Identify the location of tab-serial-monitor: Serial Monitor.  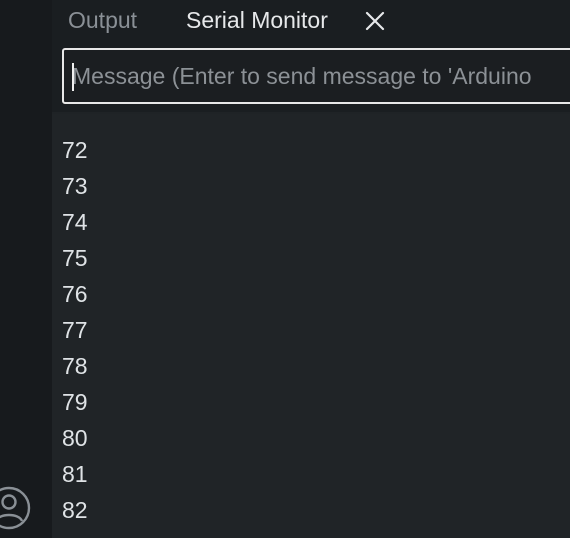
(257, 20).